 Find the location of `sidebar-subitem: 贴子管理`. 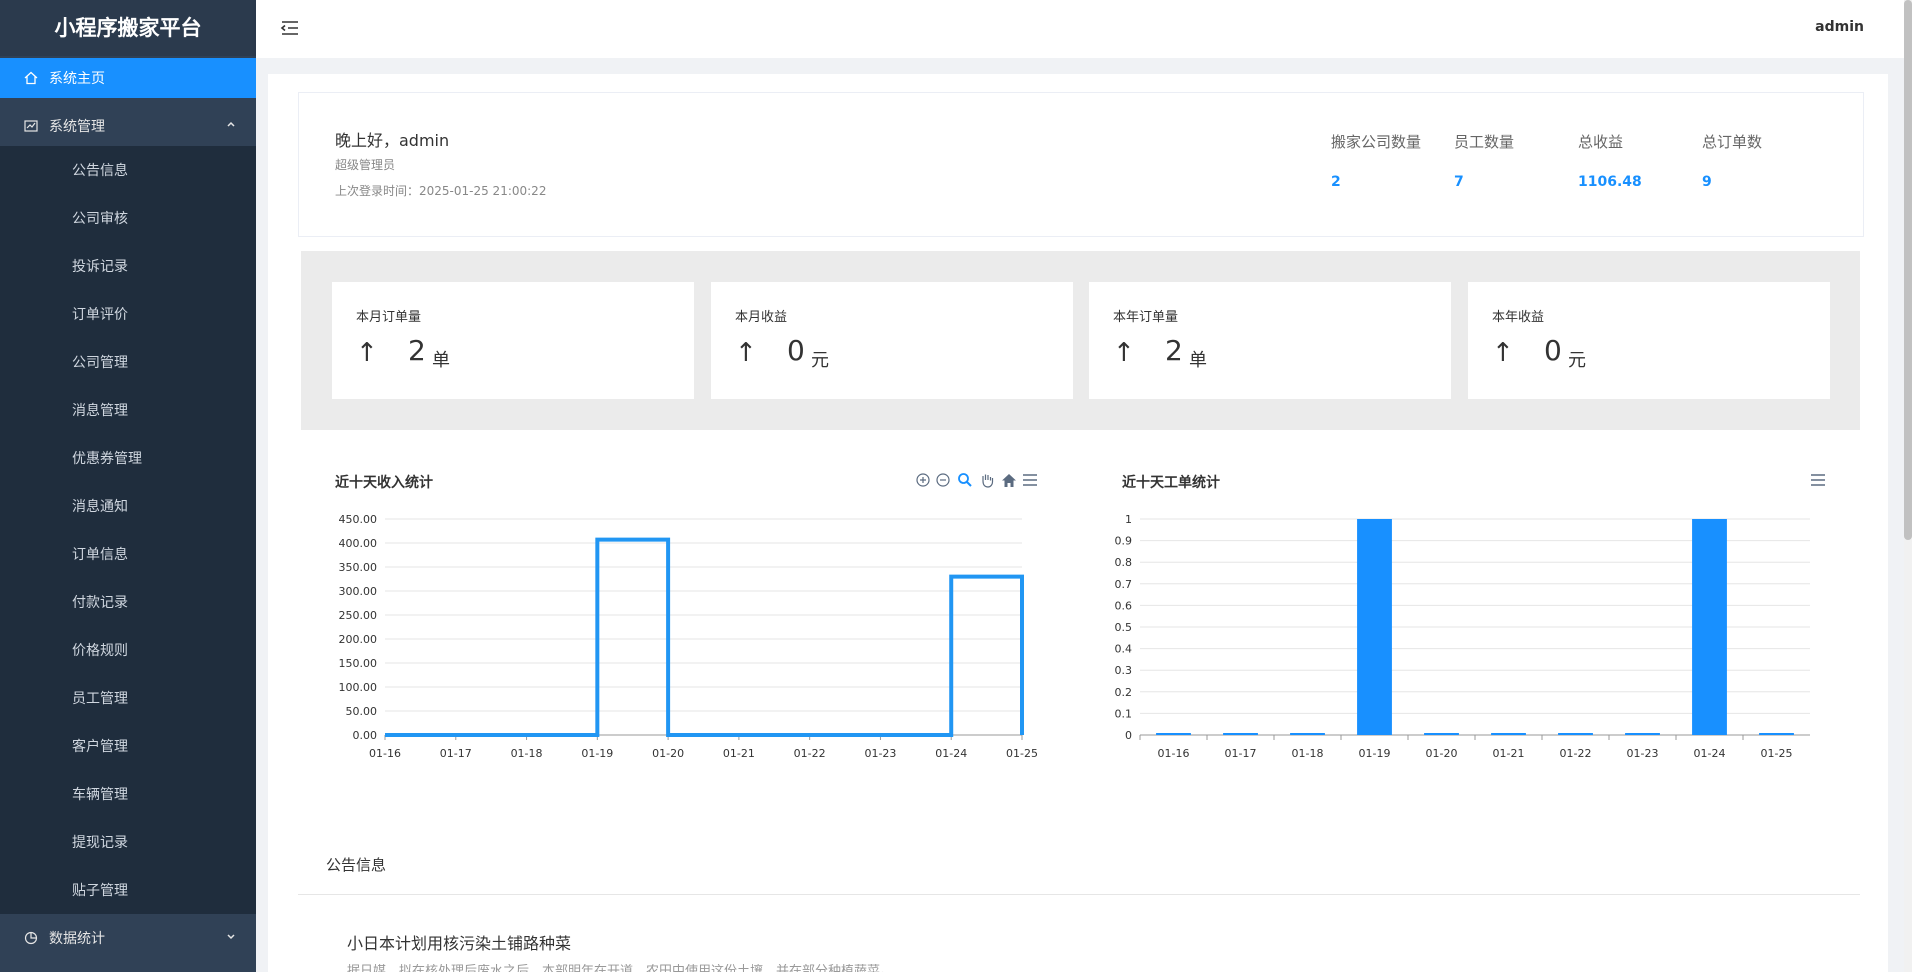

sidebar-subitem: 贴子管理 is located at coordinates (128, 890).